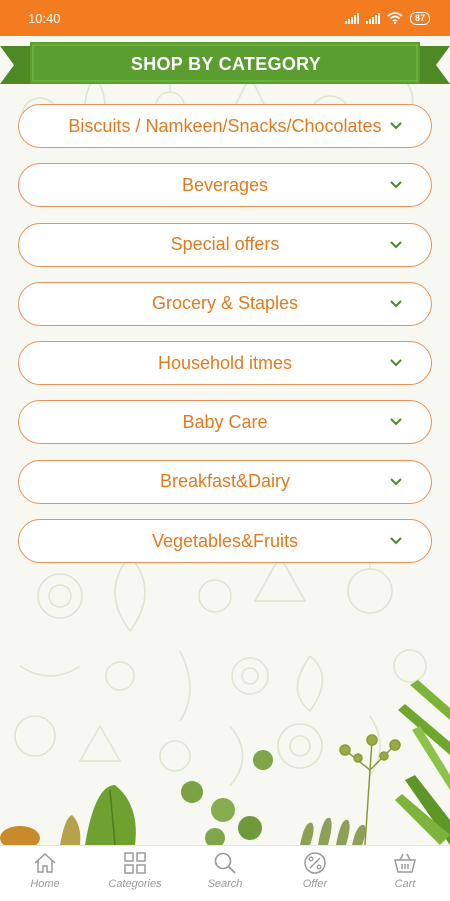 Image resolution: width=450 pixels, height=901 pixels. I want to click on nav-label: Cart, so click(405, 884).